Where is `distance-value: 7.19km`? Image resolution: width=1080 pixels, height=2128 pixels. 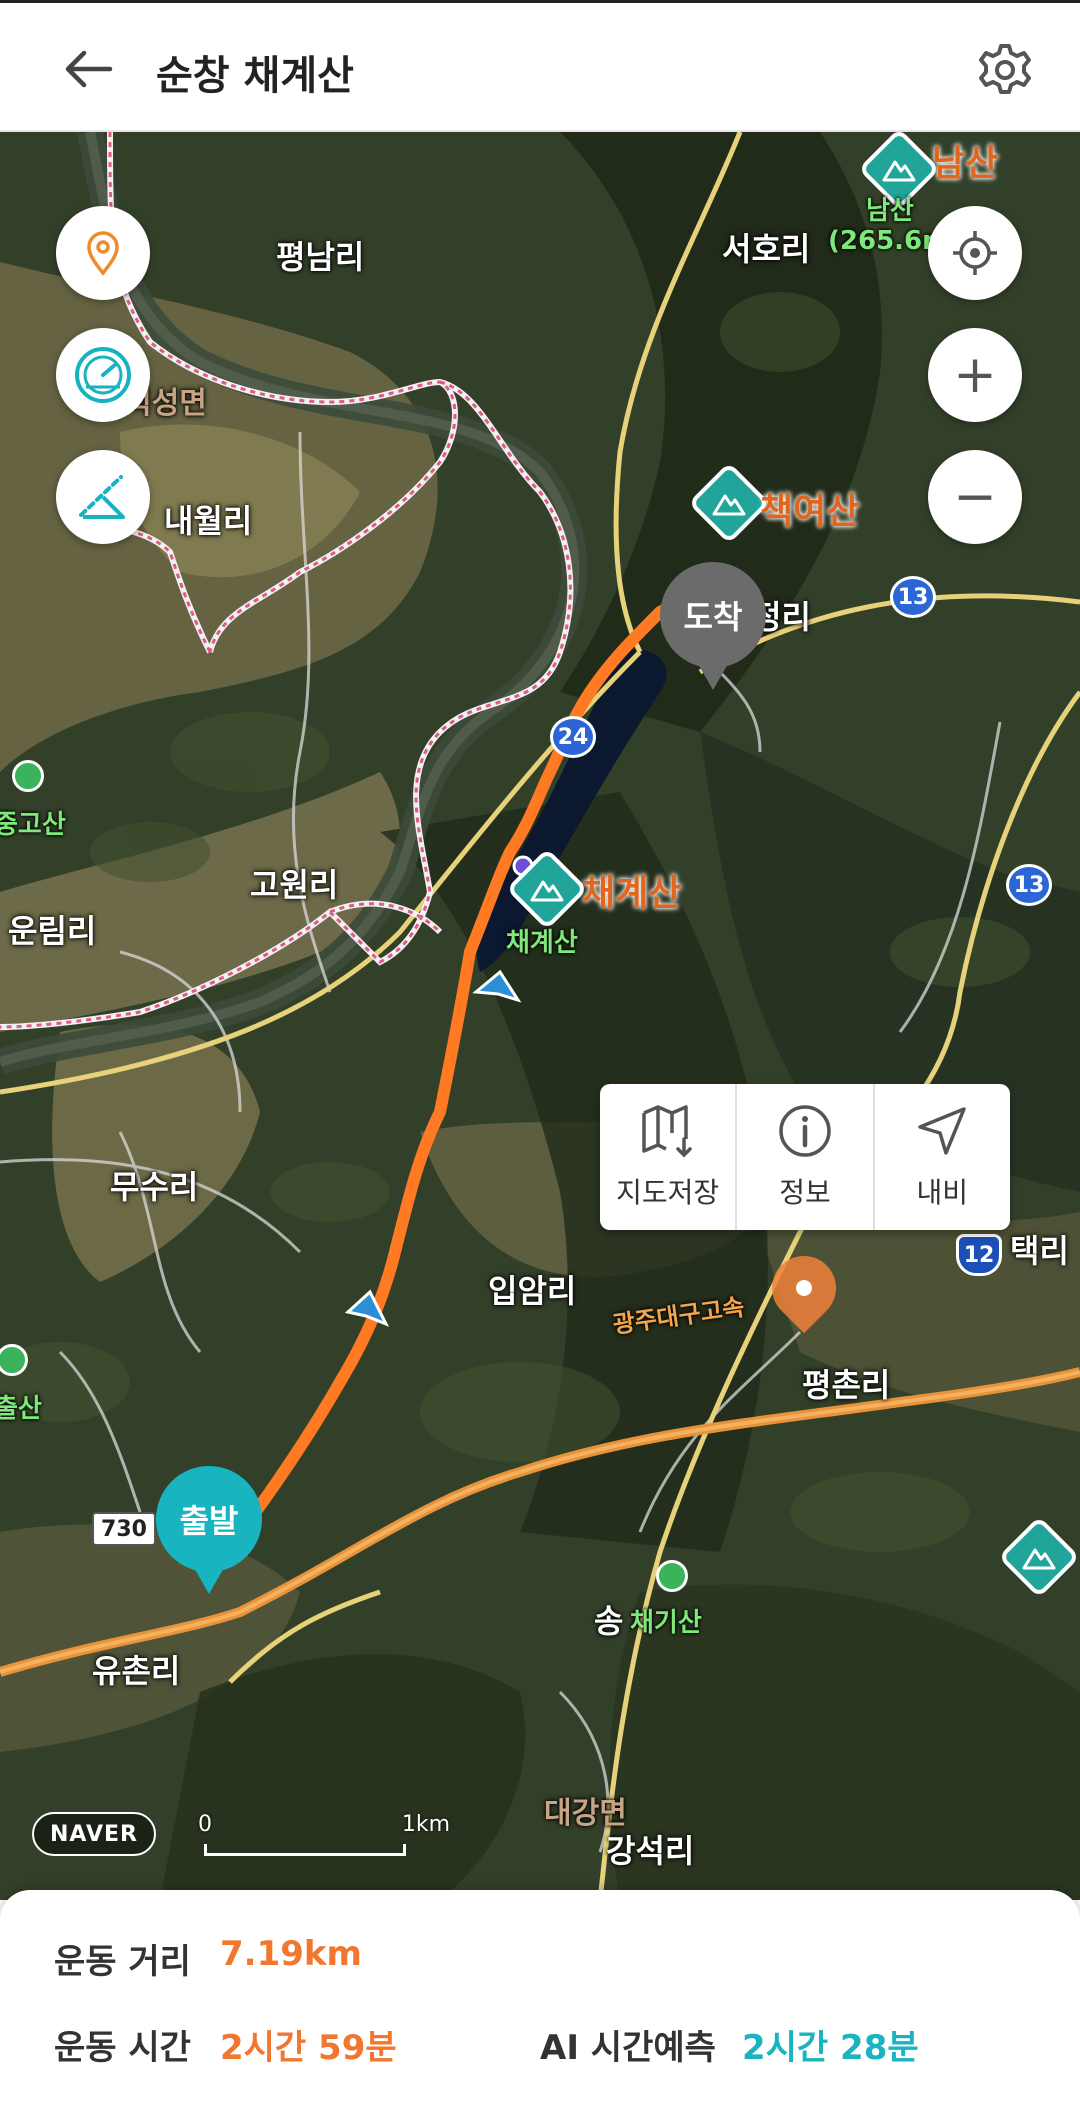 distance-value: 7.19km is located at coordinates (291, 1954).